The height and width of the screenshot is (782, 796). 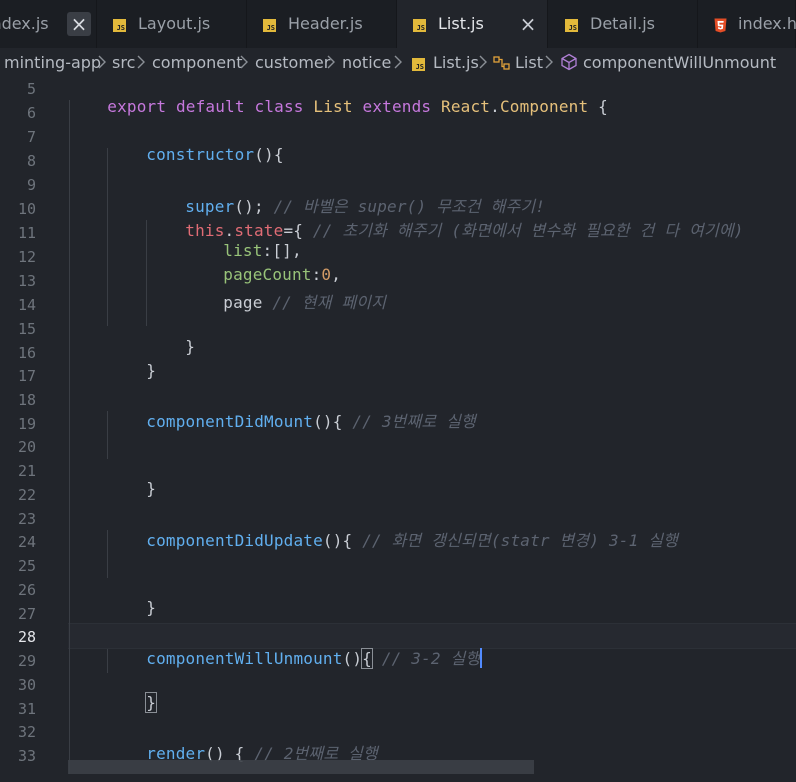 I want to click on line-number: 24, so click(x=26, y=542).